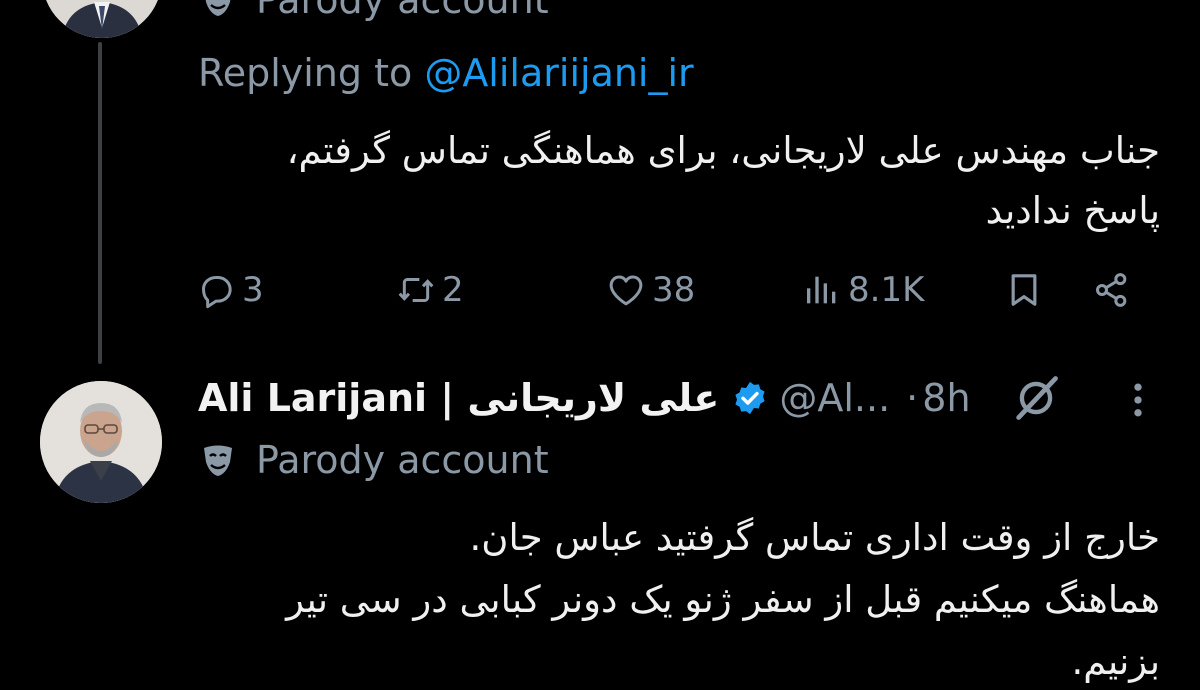  I want to click on like-button: 38, so click(650, 290).